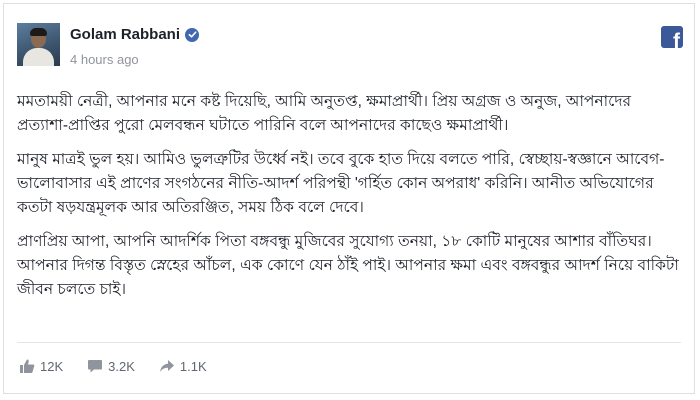 The height and width of the screenshot is (400, 700). I want to click on avatar, so click(38, 44).